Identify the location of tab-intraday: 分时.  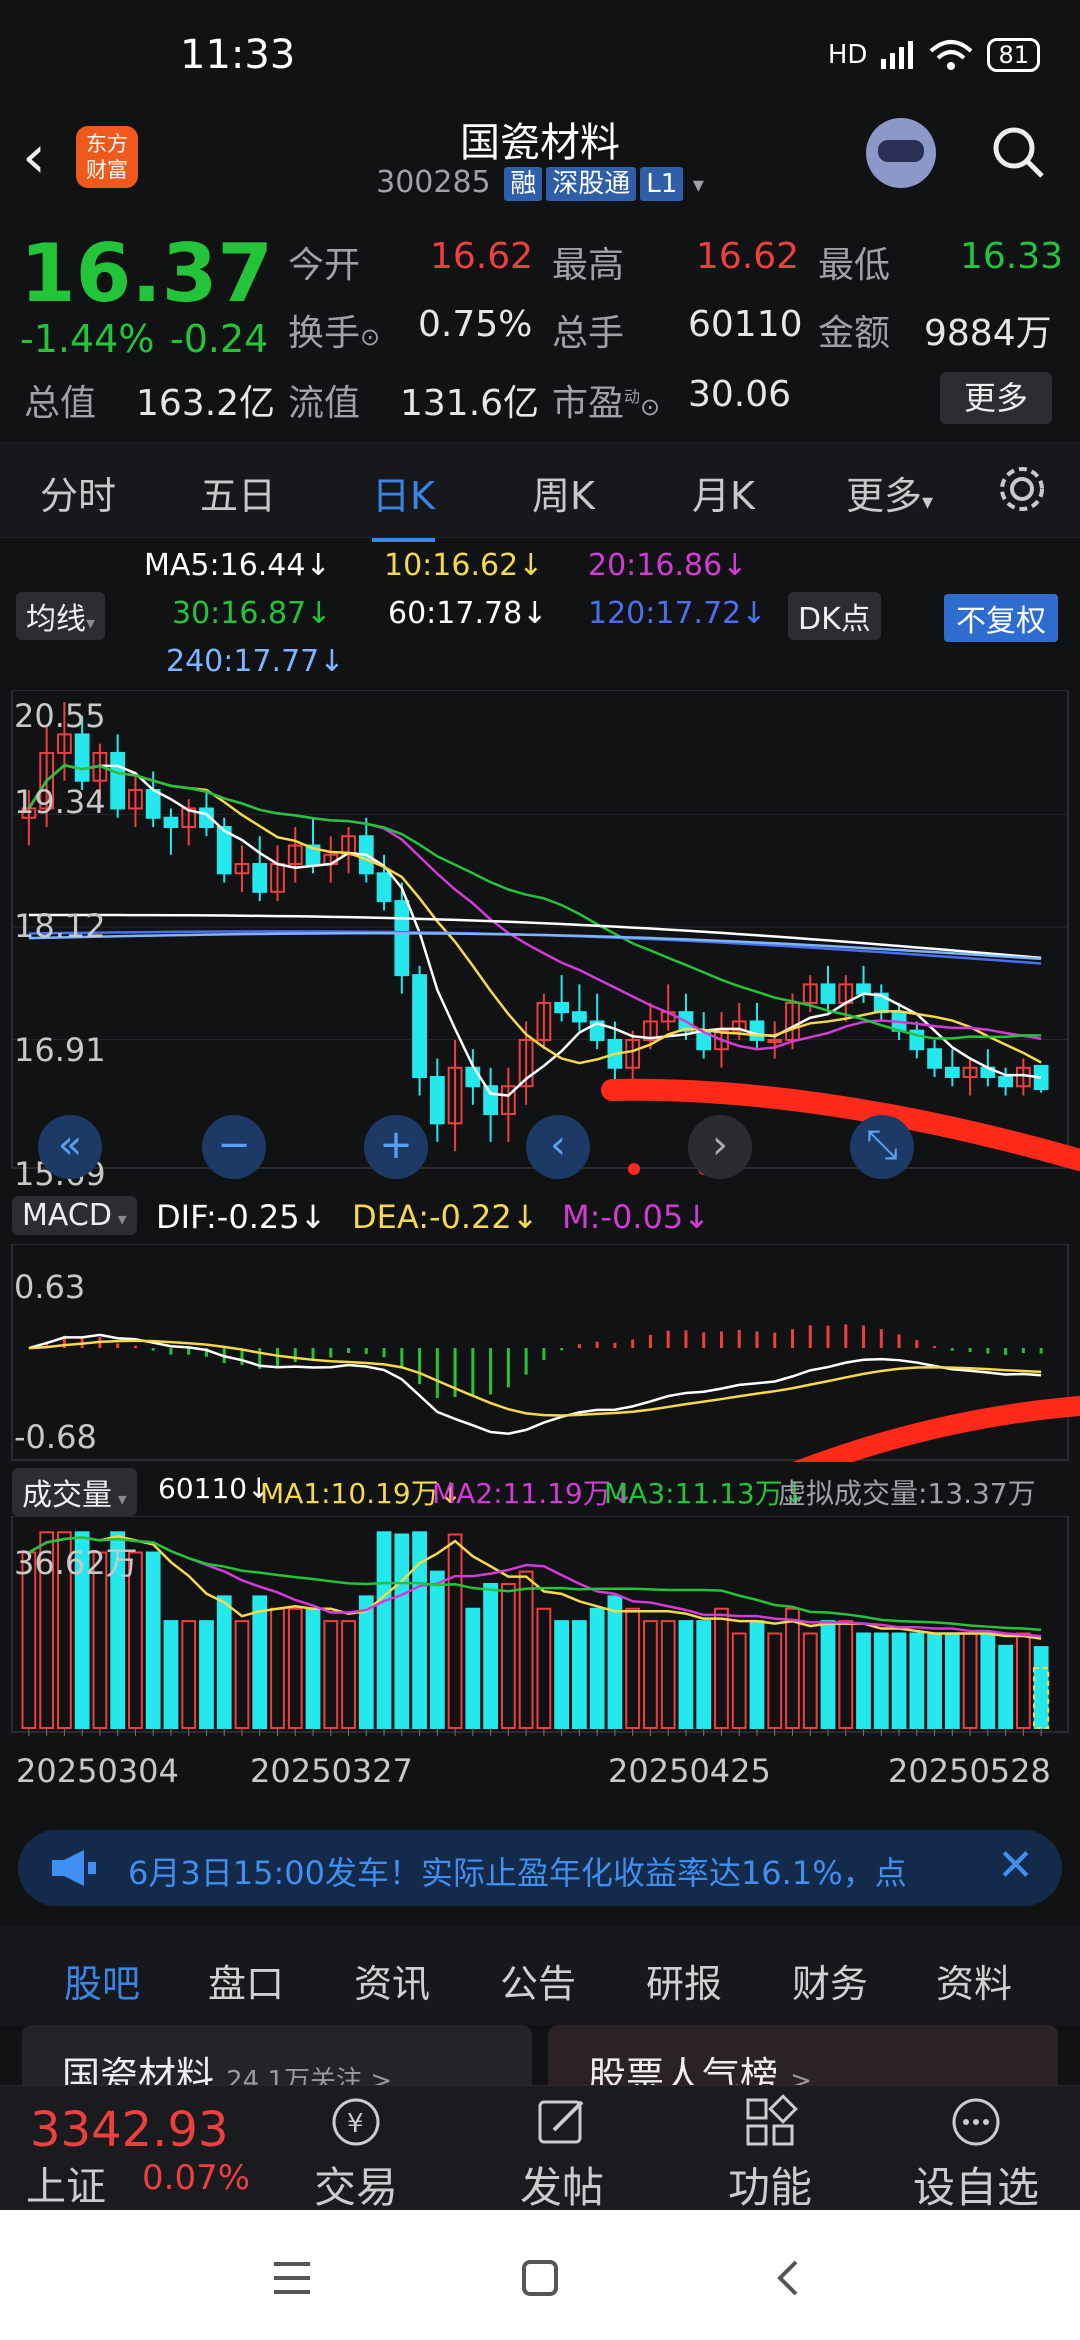
(78, 492).